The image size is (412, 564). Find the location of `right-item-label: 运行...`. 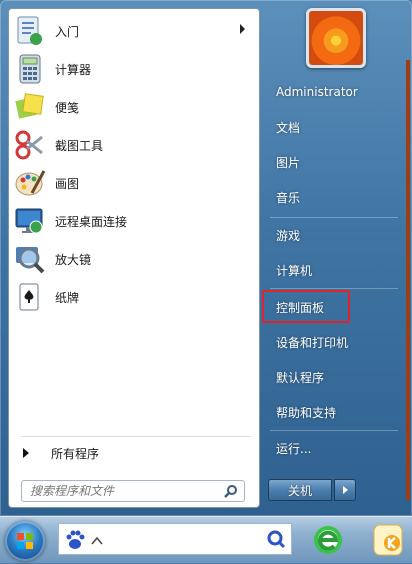

right-item-label: 运行... is located at coordinates (294, 448).